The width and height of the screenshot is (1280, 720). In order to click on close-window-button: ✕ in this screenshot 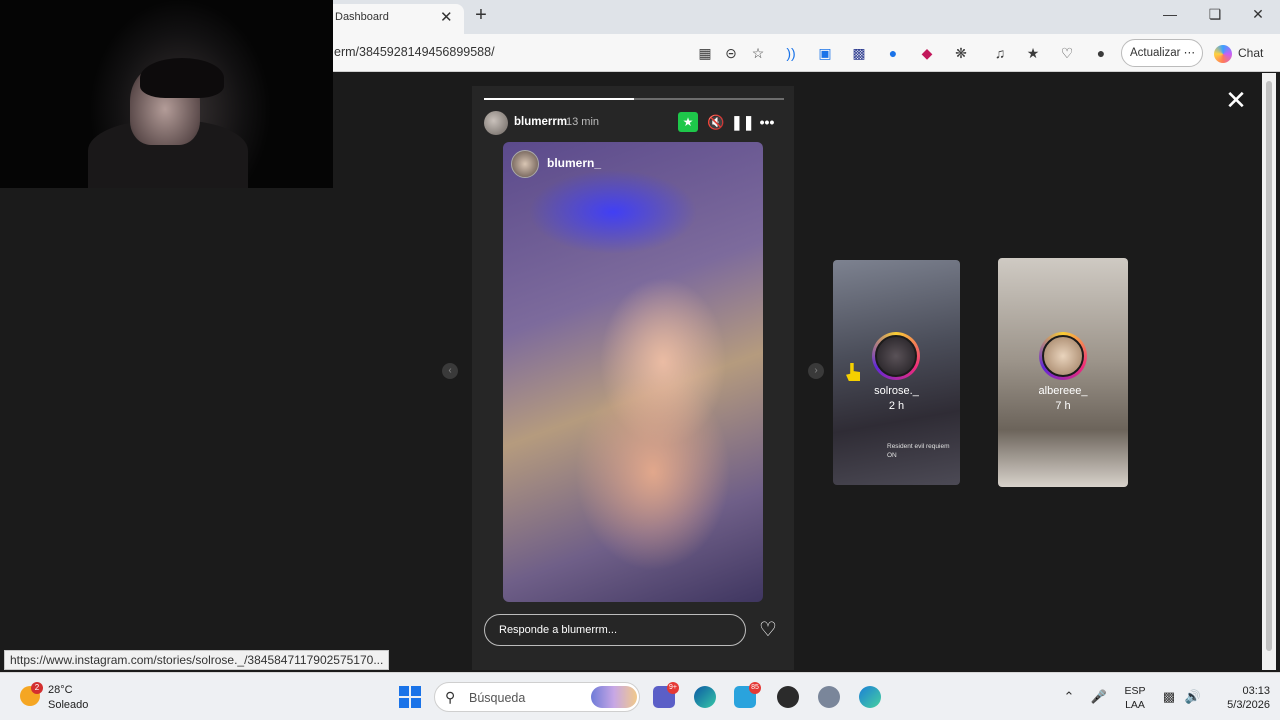, I will do `click(1258, 14)`.